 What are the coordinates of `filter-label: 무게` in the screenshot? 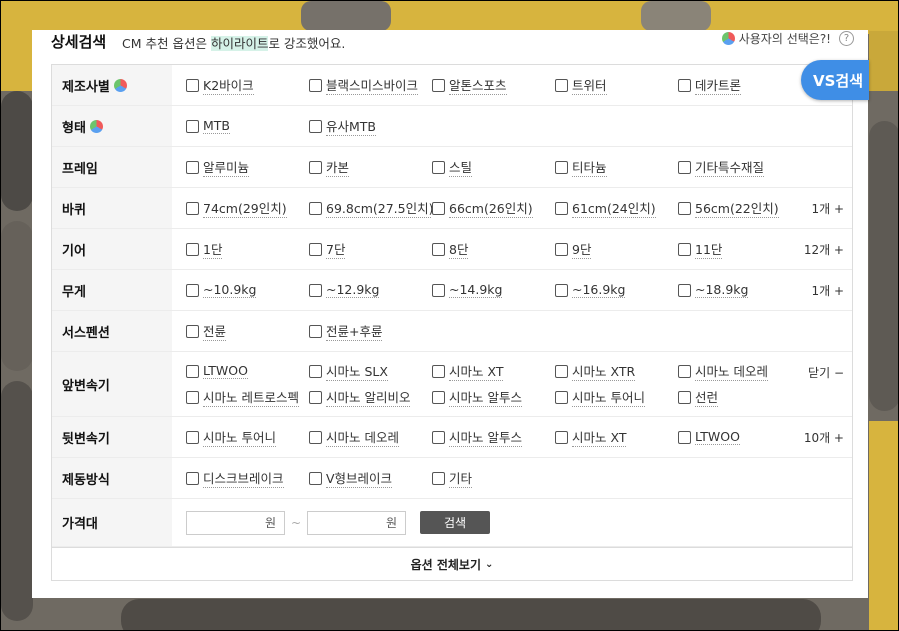 It's located at (112, 290).